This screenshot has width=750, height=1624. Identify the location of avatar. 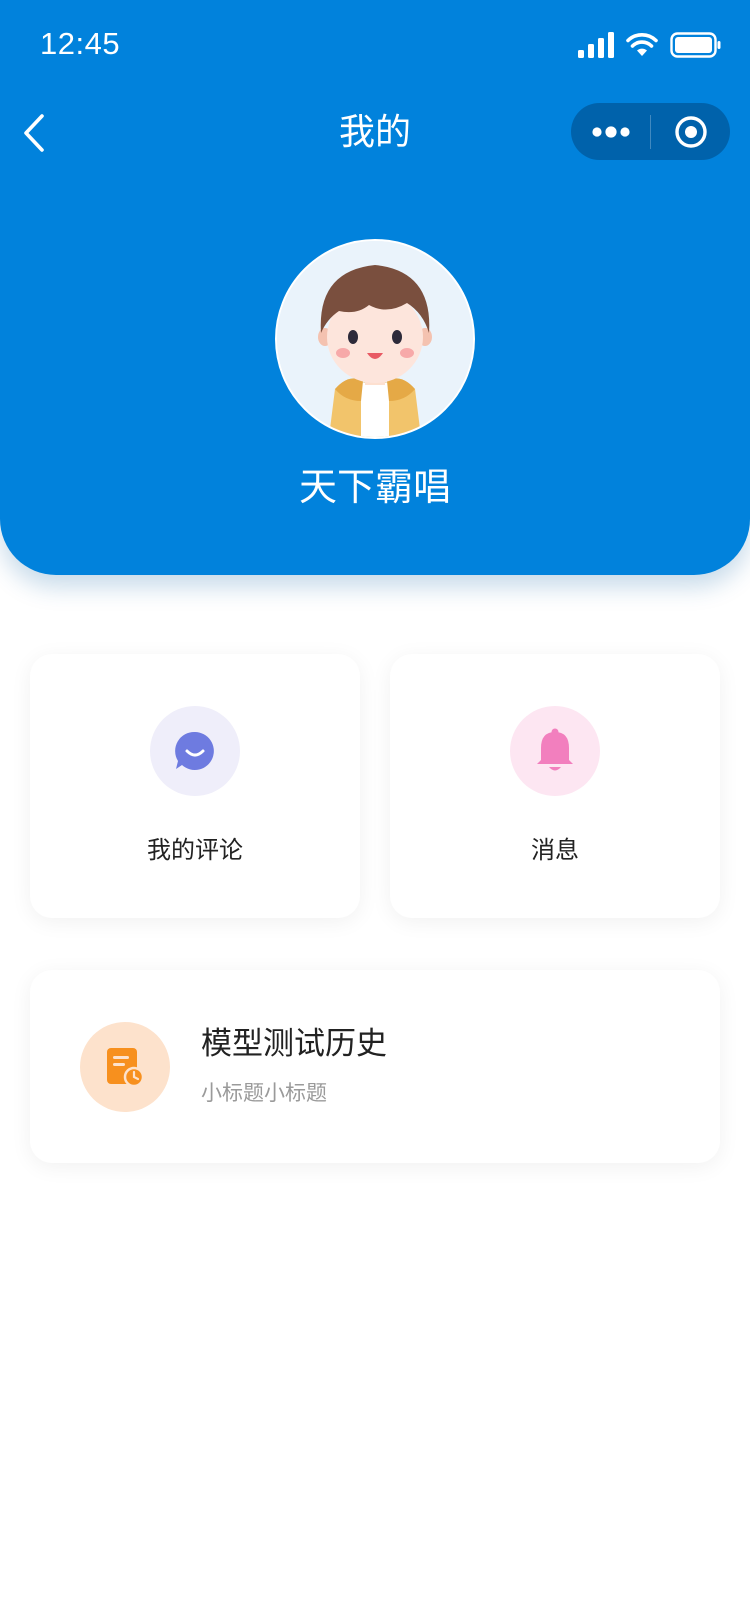
(375, 339).